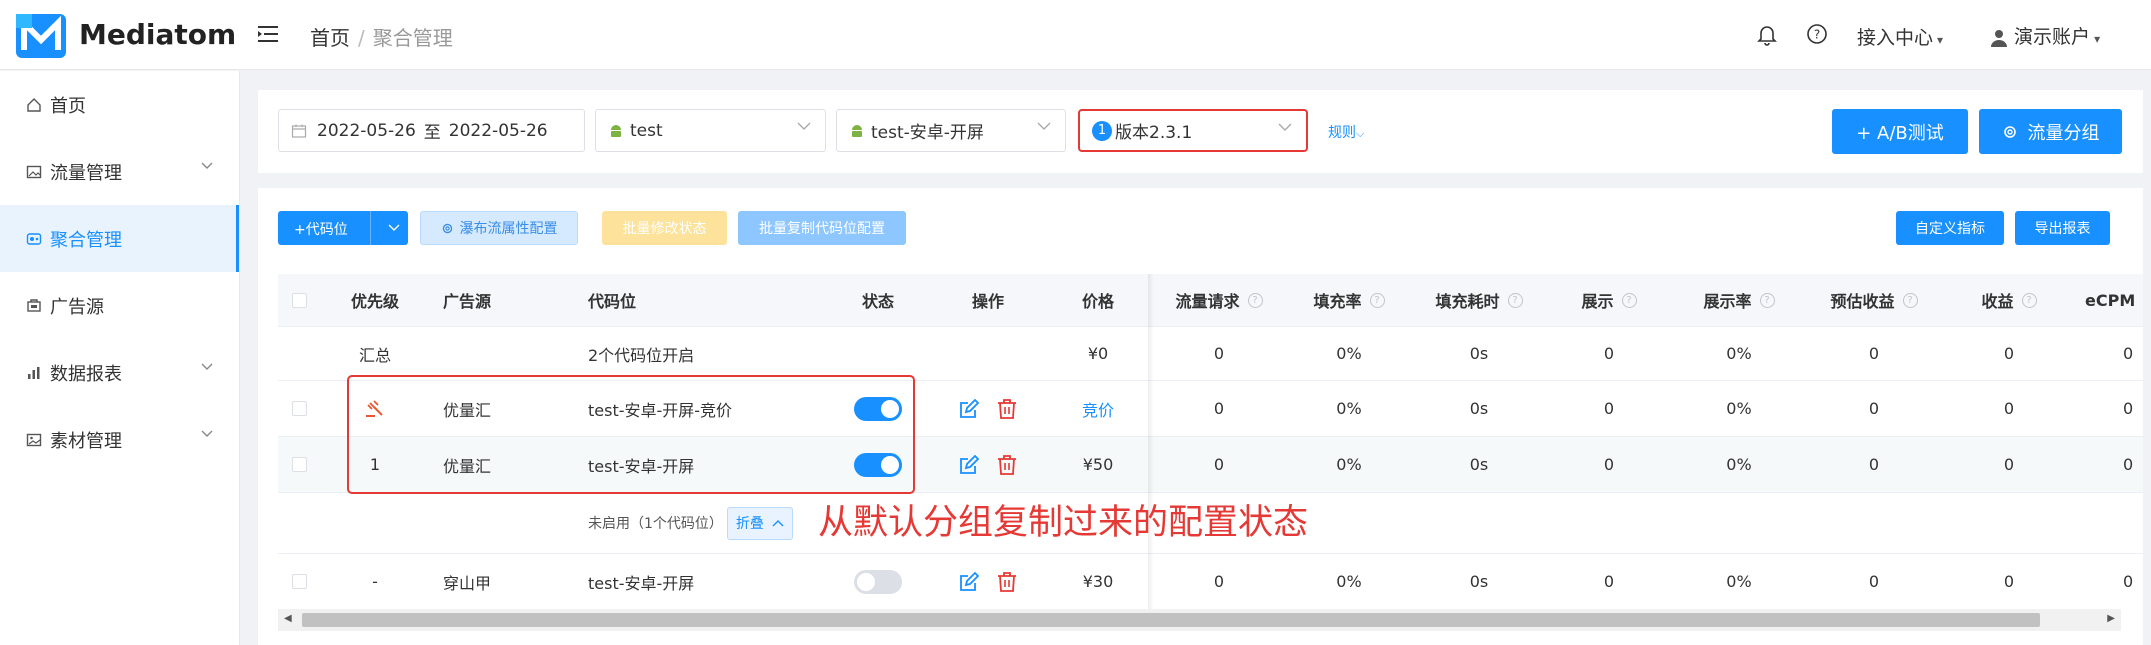 The width and height of the screenshot is (2151, 645). What do you see at coordinates (710, 130) in the screenshot?
I see `app-select: test` at bounding box center [710, 130].